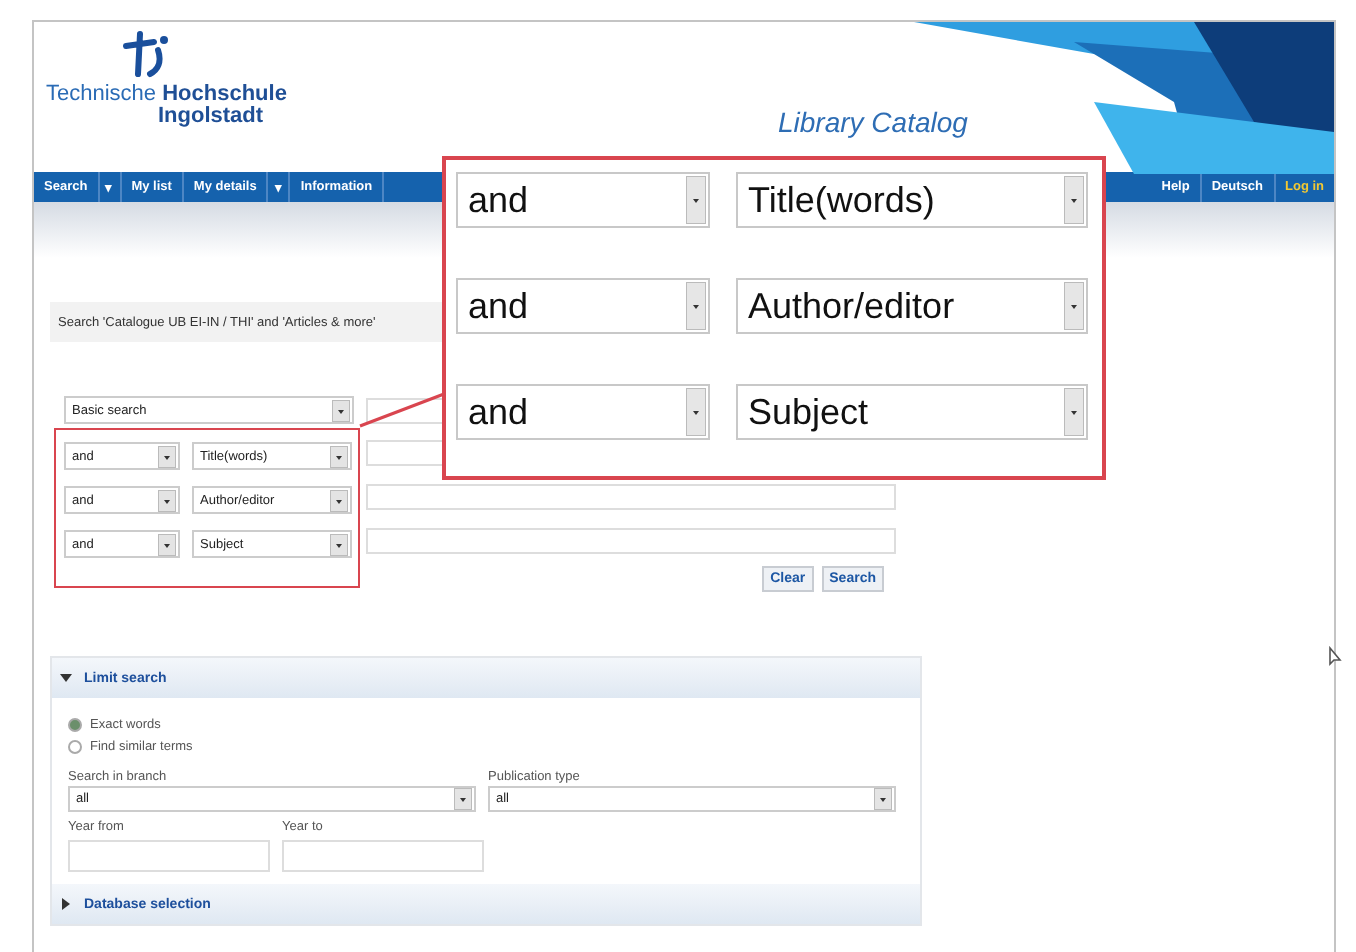 The height and width of the screenshot is (952, 1356). Describe the element at coordinates (166, 94) in the screenshot. I see `logo-text: Technische Hochschule` at that location.